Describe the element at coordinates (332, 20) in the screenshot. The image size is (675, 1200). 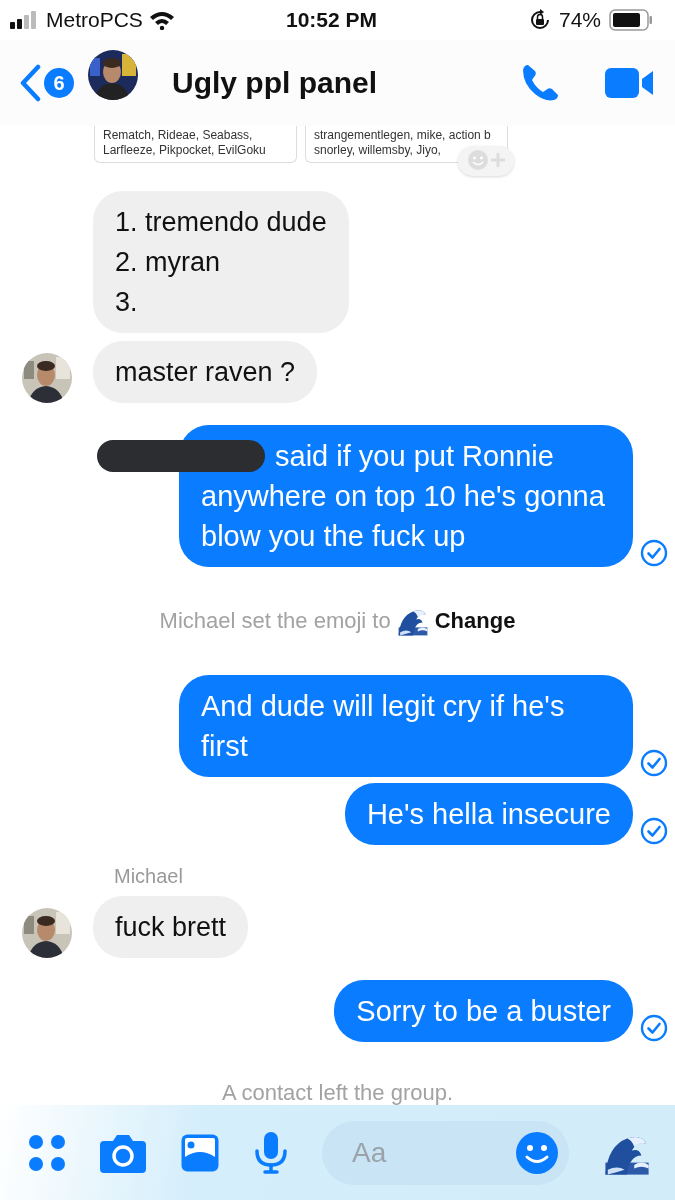
I see `clock: 10:52 PM` at that location.